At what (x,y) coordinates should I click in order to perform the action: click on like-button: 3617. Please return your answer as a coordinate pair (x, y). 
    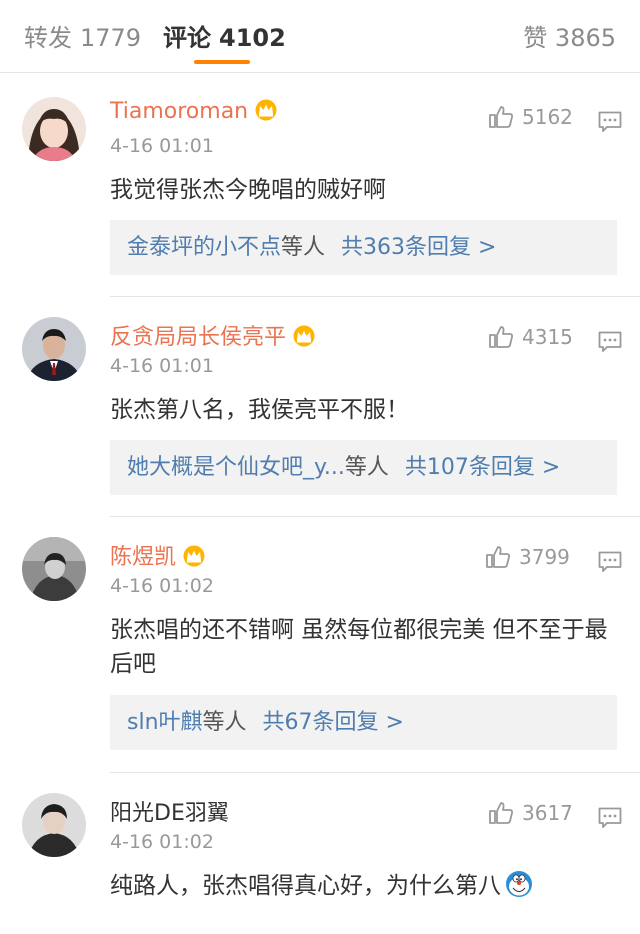
    Looking at the image, I should click on (530, 813).